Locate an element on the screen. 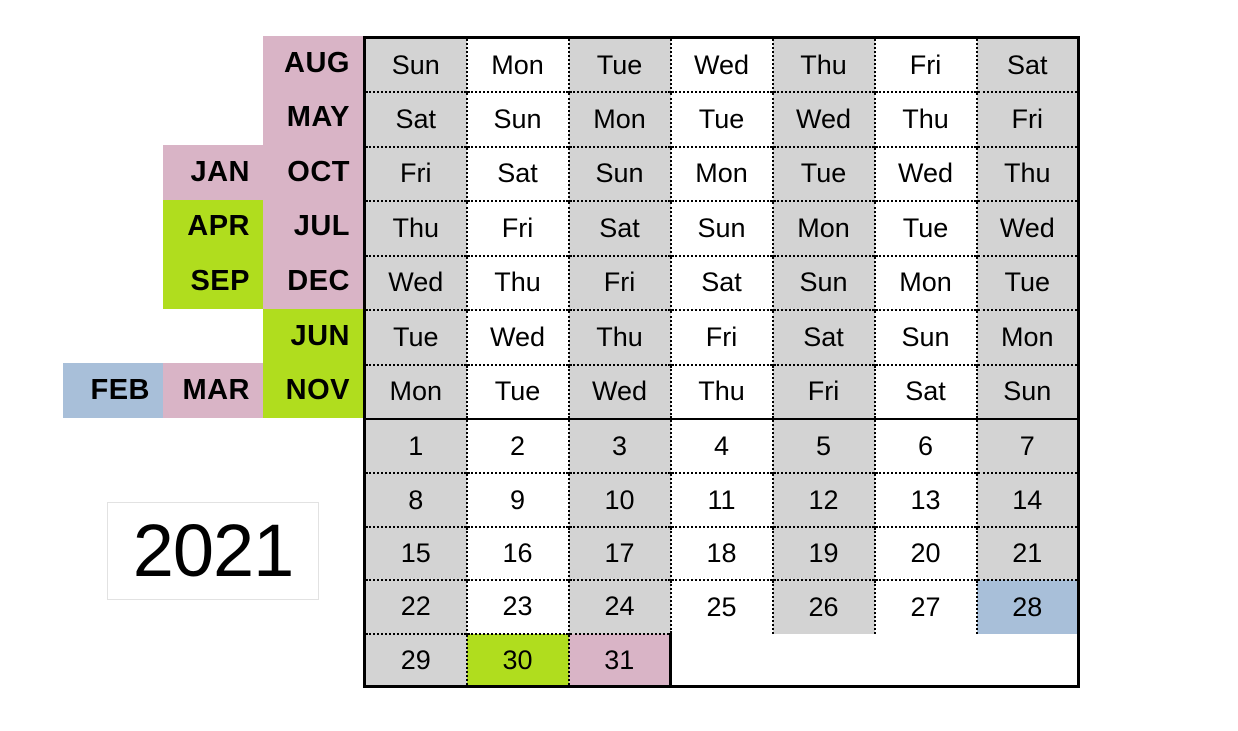 The width and height of the screenshot is (1238, 731). day-cell-4: 4 is located at coordinates (721, 447).